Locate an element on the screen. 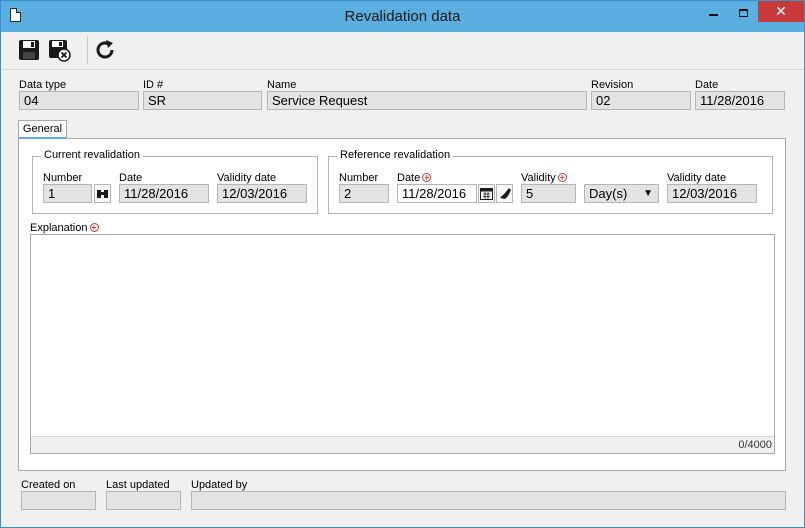  updated-by-field is located at coordinates (488, 500).